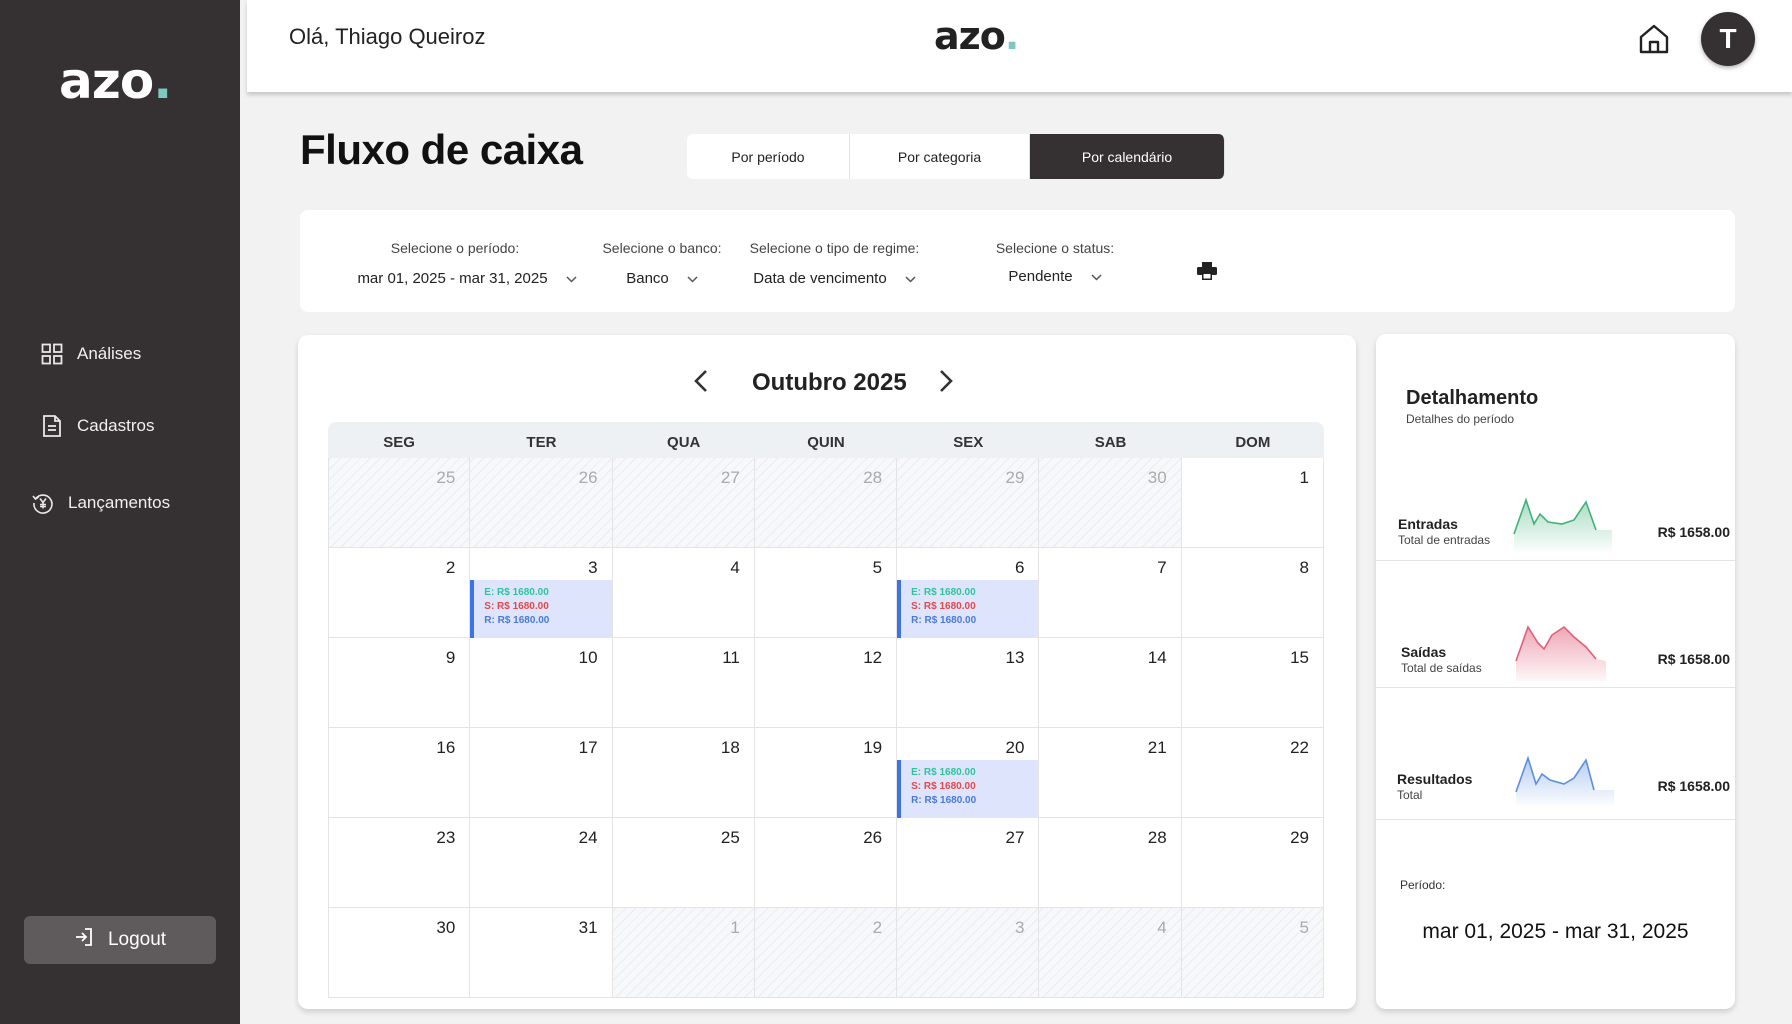  What do you see at coordinates (1110, 683) in the screenshot?
I see `calendar-day: 14` at bounding box center [1110, 683].